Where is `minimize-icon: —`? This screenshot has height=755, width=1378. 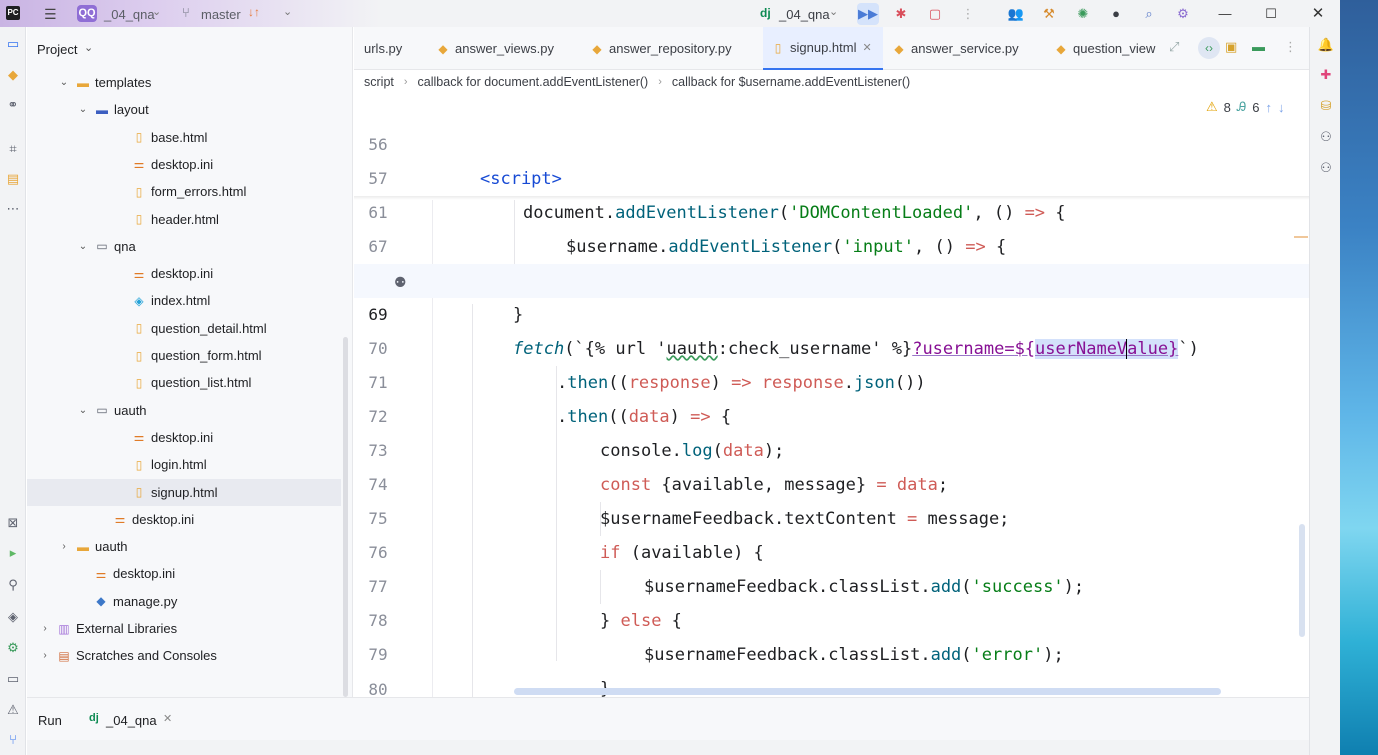
minimize-icon: — is located at coordinates (1225, 14).